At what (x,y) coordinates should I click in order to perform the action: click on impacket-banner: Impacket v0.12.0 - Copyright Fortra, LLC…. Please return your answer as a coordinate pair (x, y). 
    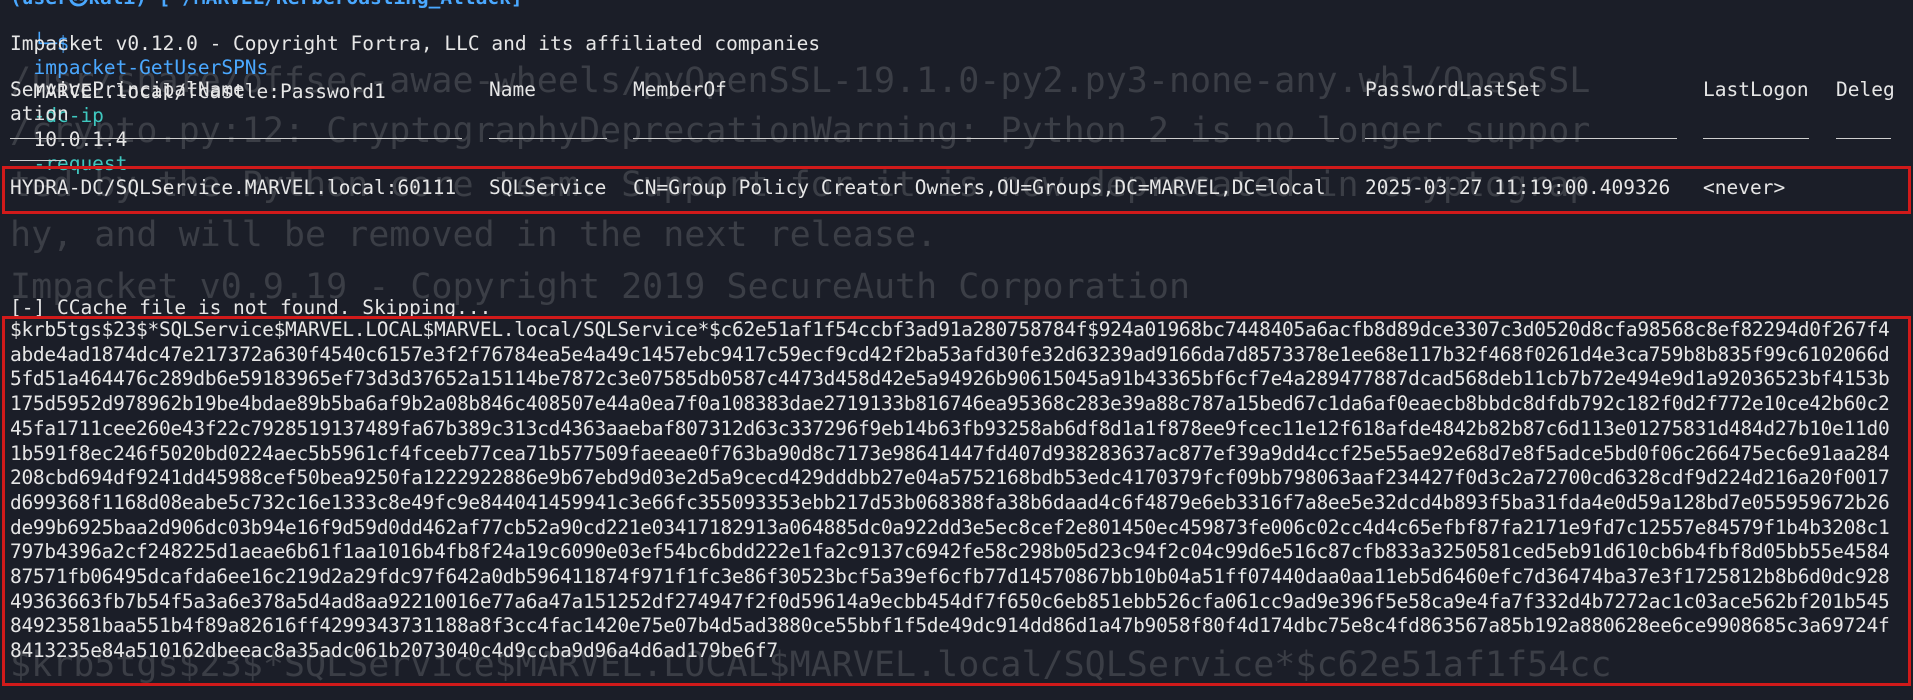
    Looking at the image, I should click on (415, 43).